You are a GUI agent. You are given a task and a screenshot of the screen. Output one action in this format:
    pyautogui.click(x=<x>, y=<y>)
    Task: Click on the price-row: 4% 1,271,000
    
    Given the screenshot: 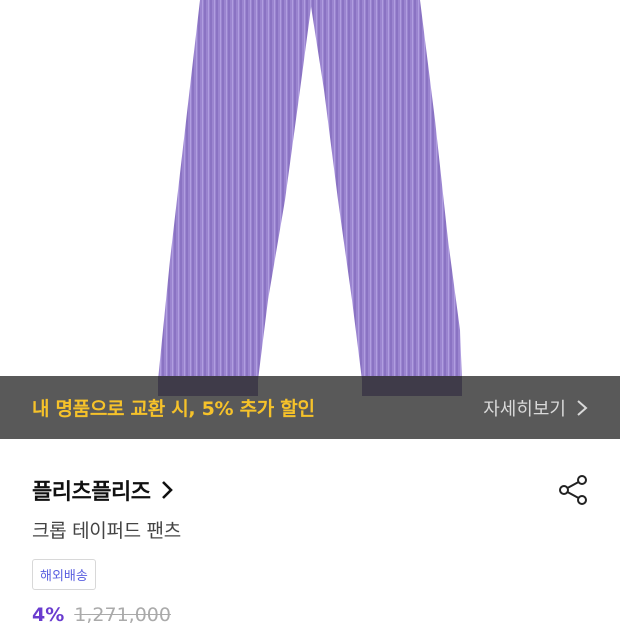 What is the action you would take?
    pyautogui.click(x=101, y=615)
    